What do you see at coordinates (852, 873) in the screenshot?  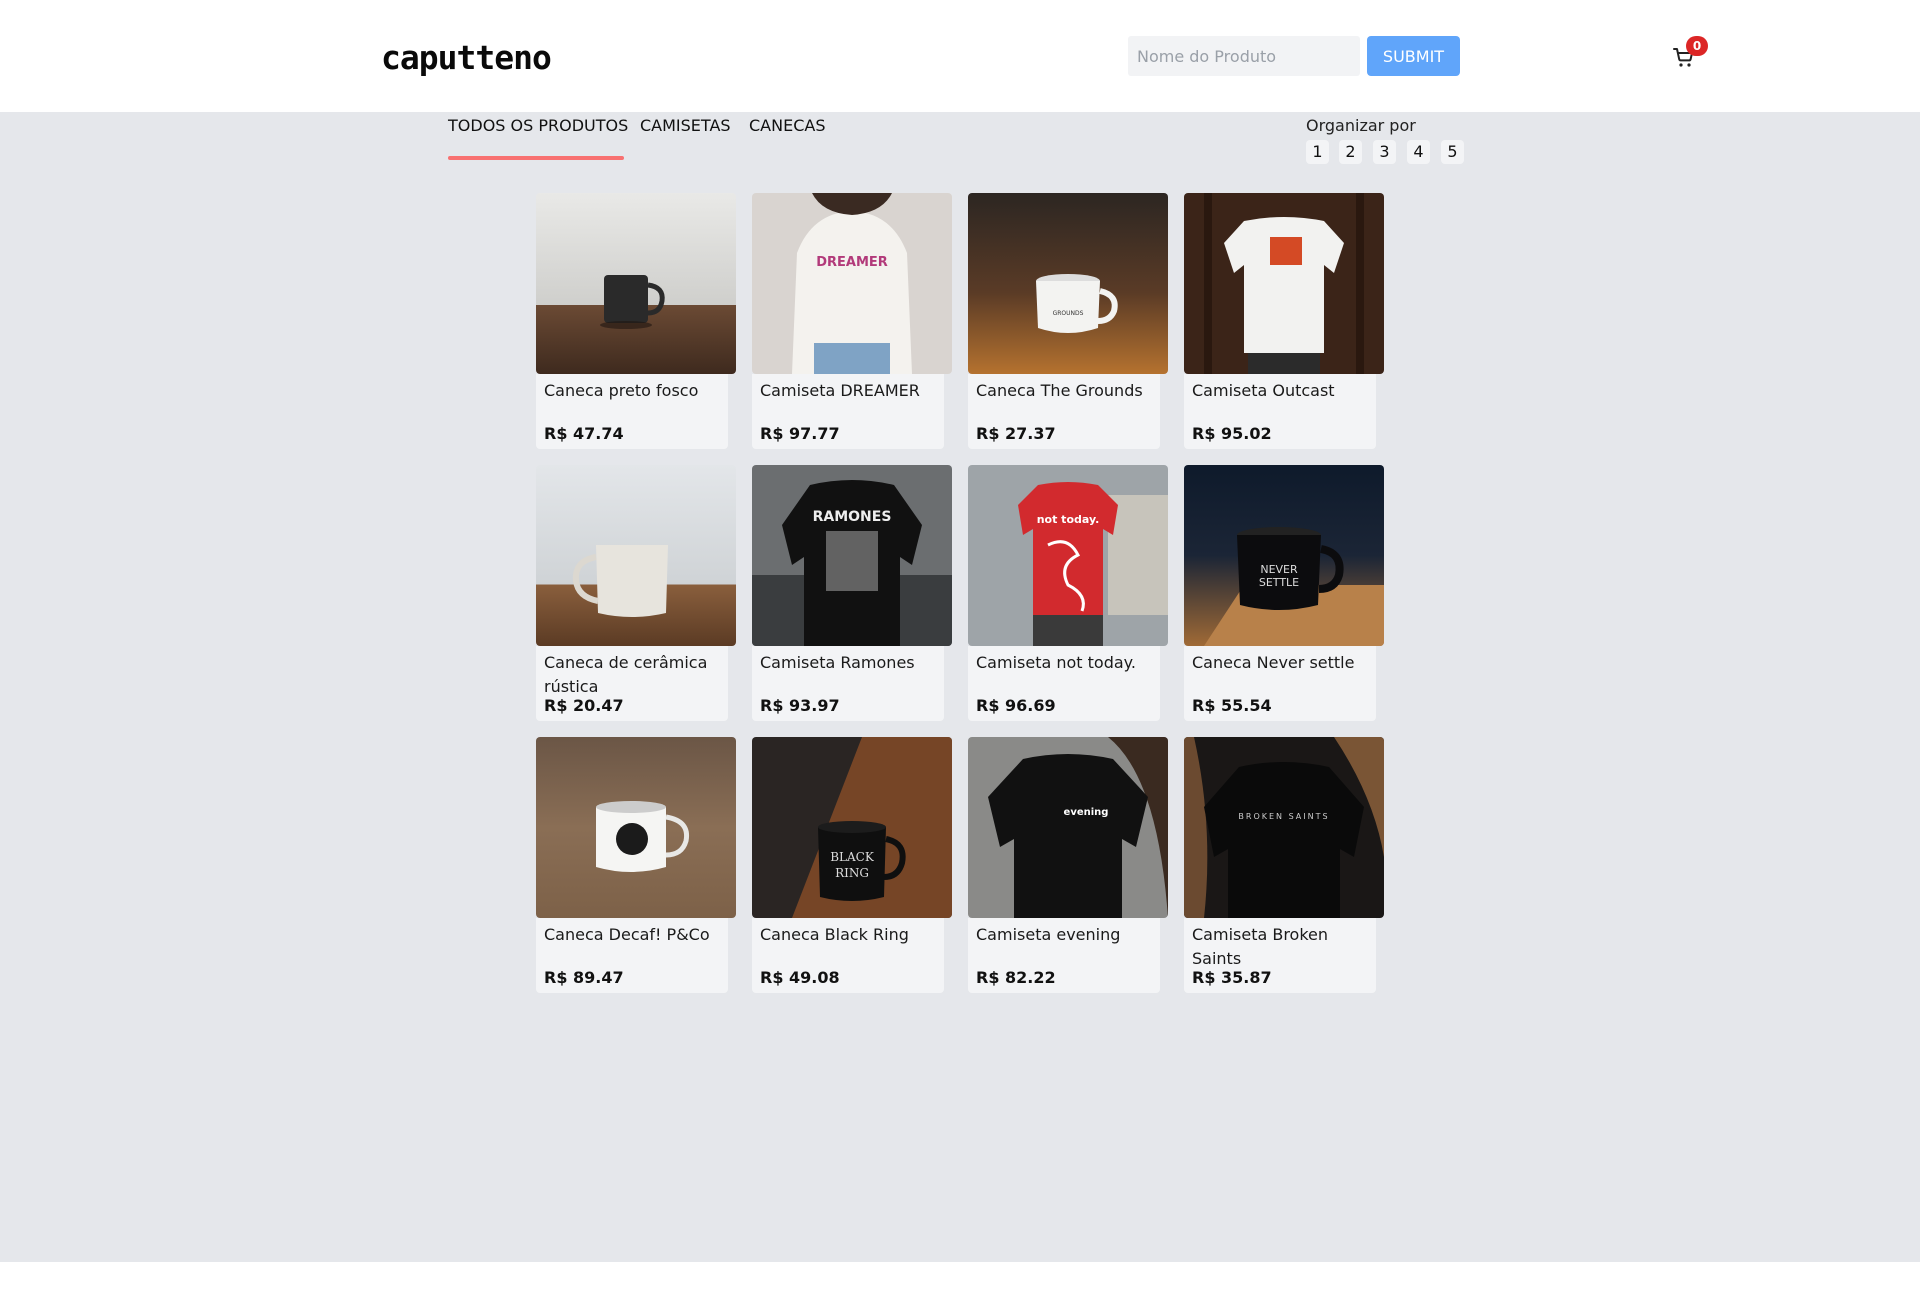 I see `svg-text: RING` at bounding box center [852, 873].